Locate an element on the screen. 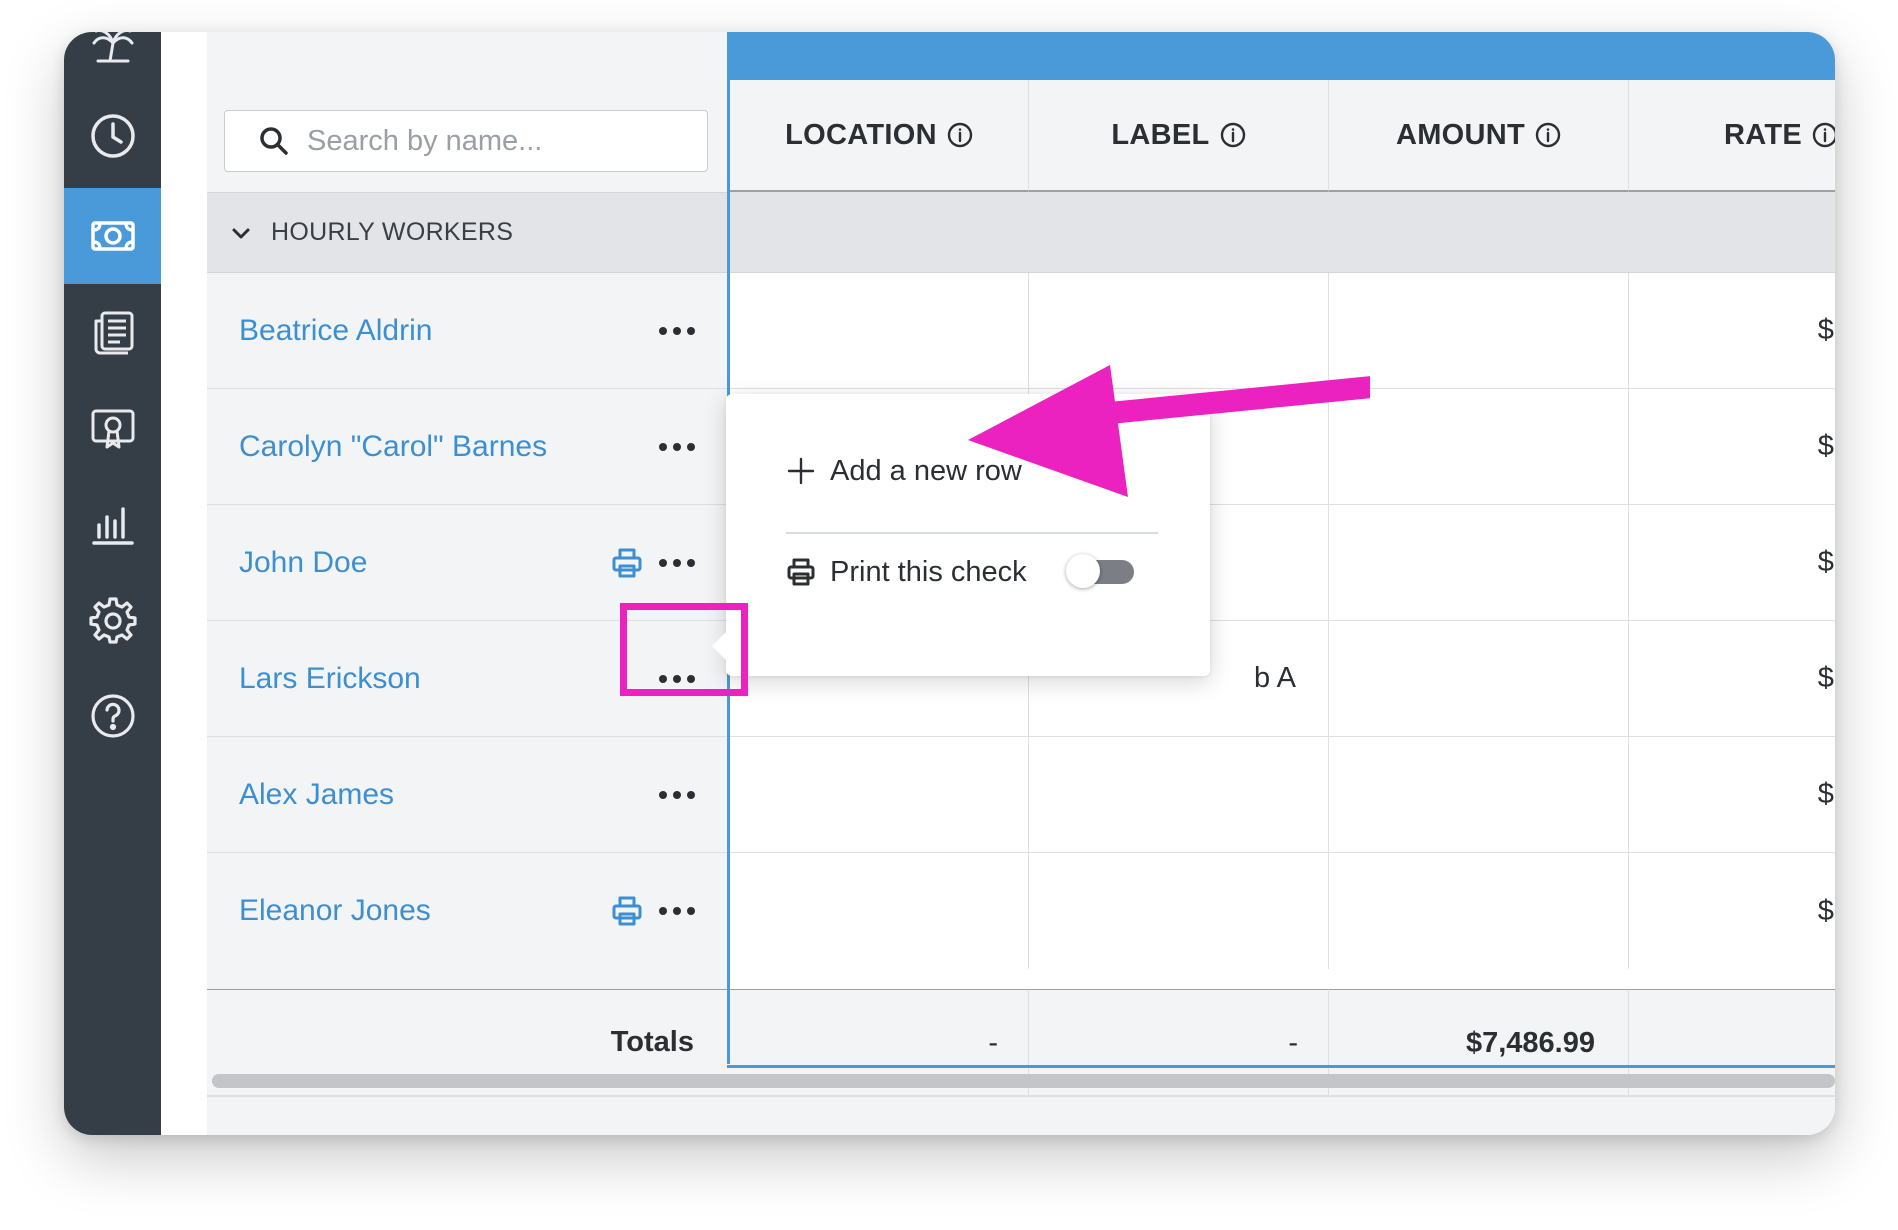 This screenshot has height=1230, width=1898. total-label-value: - is located at coordinates (1293, 1043).